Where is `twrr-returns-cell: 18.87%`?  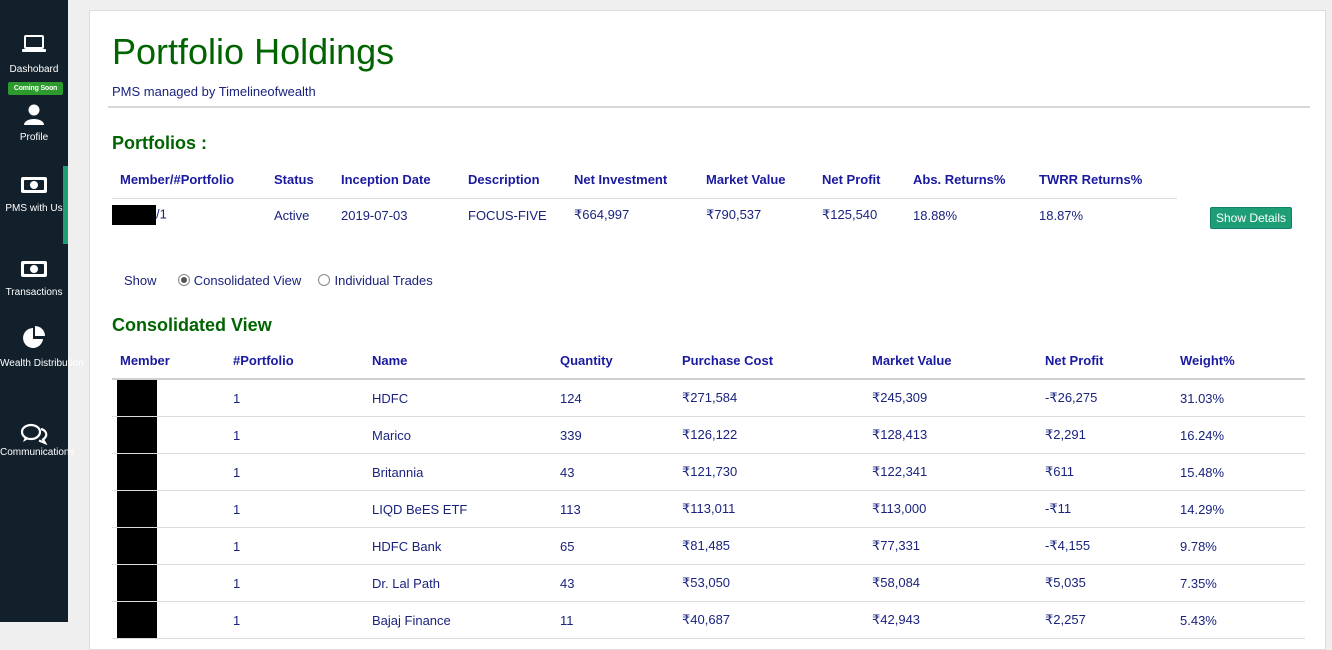 twrr-returns-cell: 18.87% is located at coordinates (1061, 215).